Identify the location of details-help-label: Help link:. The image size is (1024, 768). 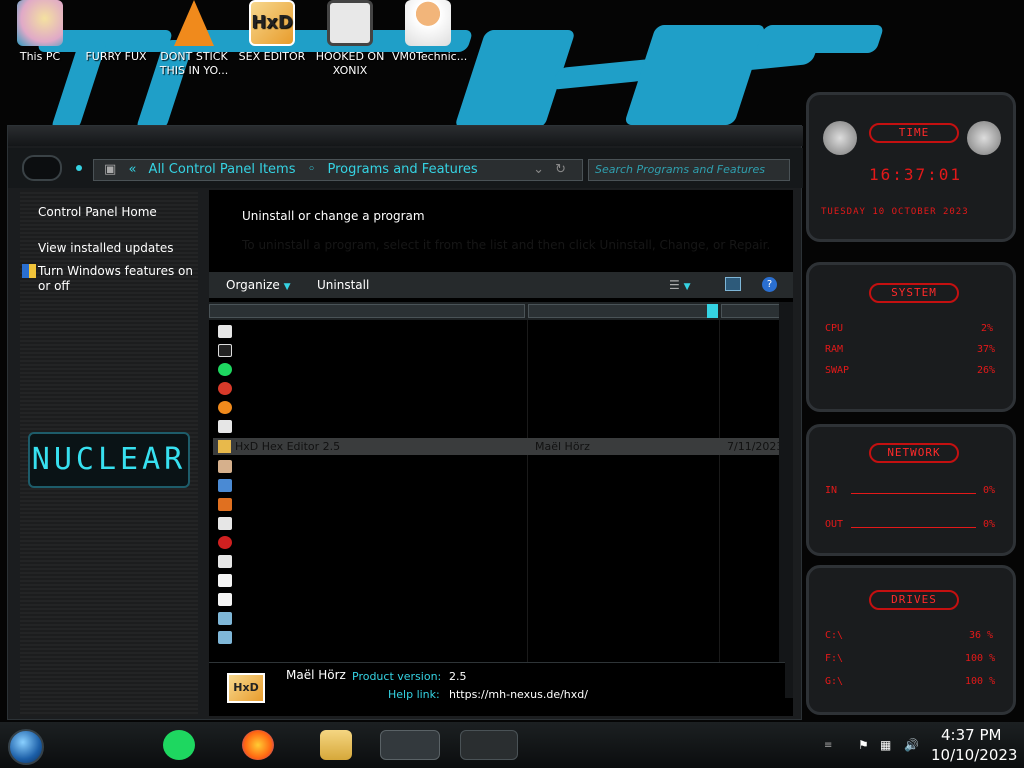
(414, 694).